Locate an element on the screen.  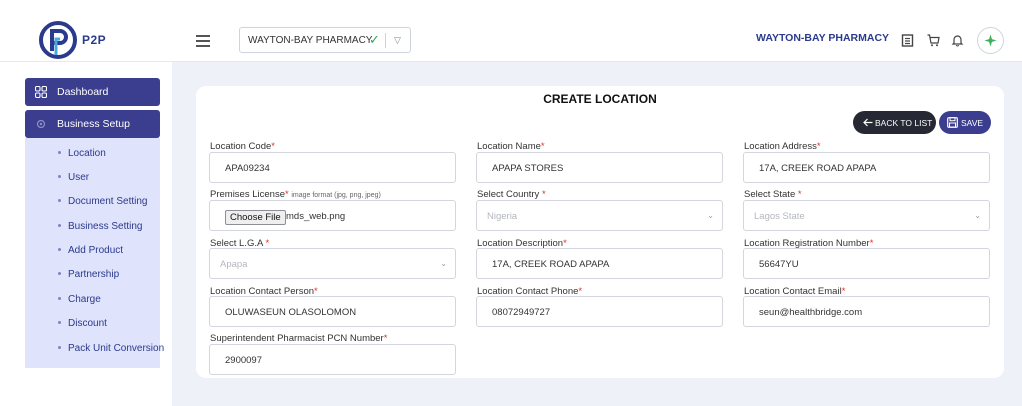
location-code-value: APA09234 is located at coordinates (247, 168).